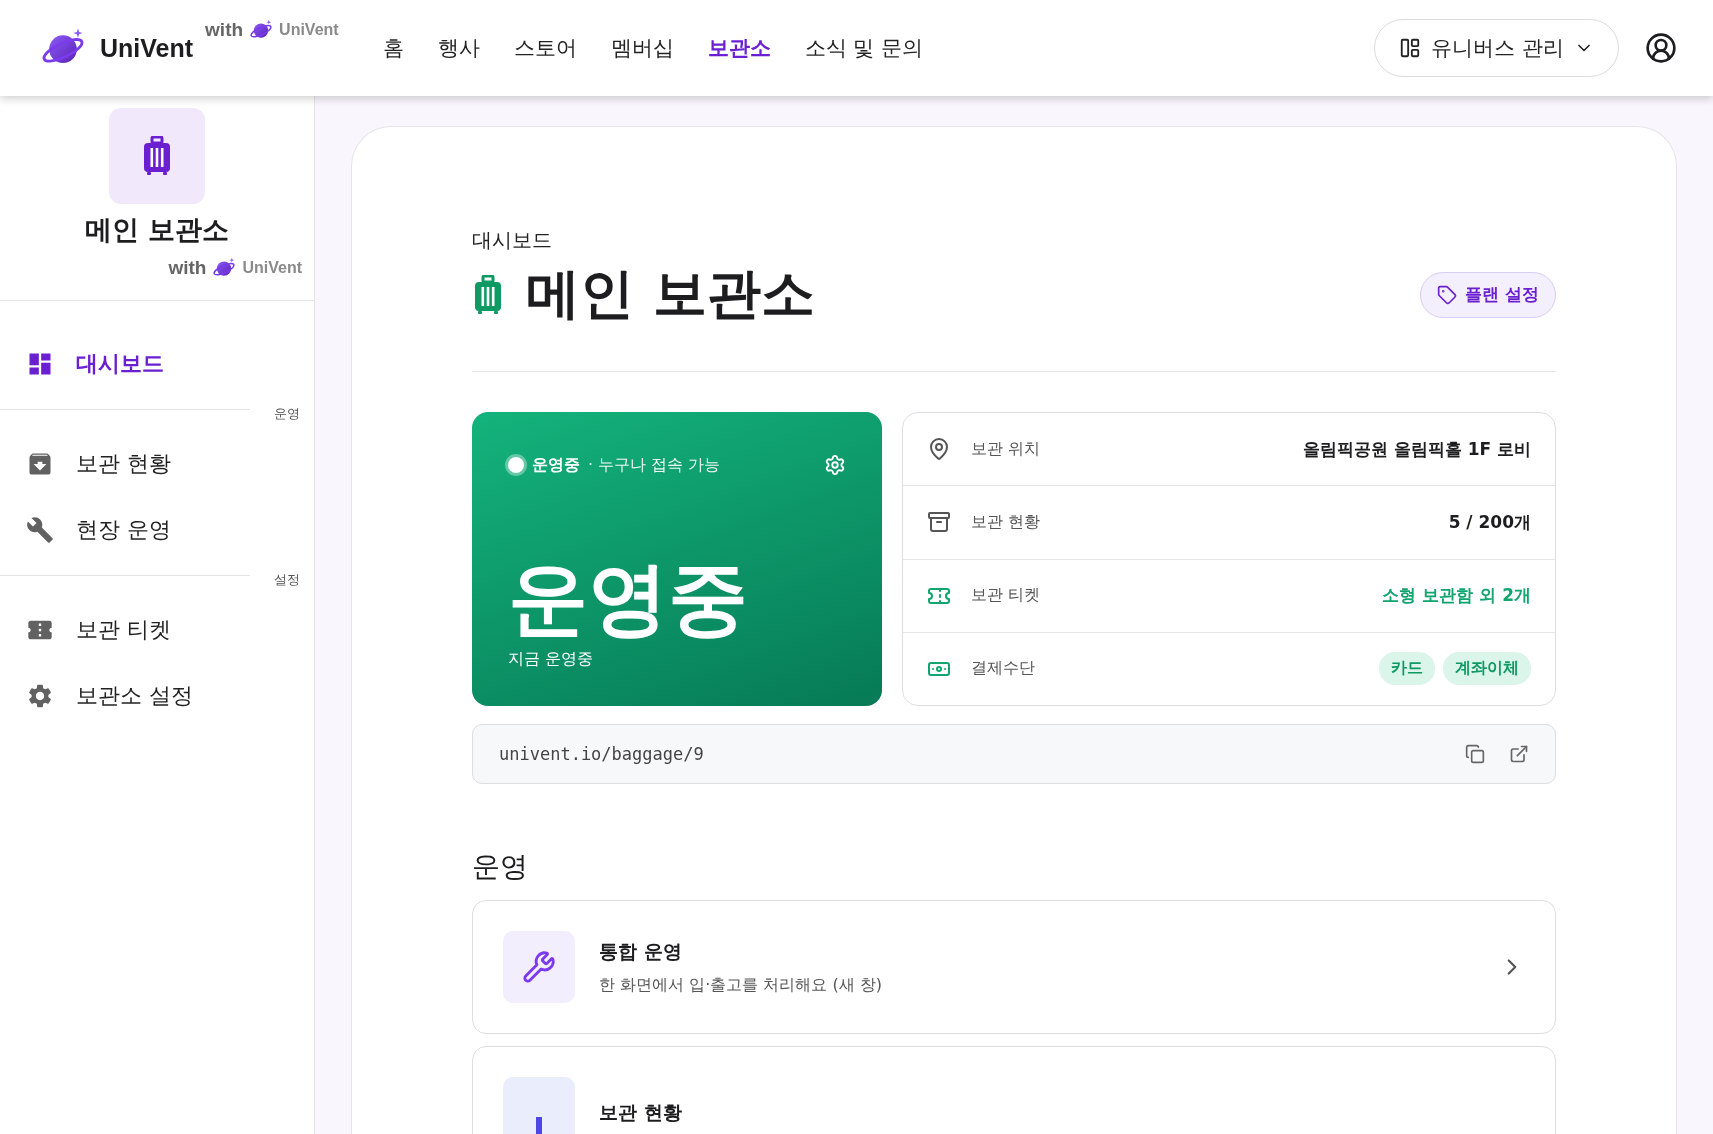  Describe the element at coordinates (1006, 596) in the screenshot. I see `info-label: 보관 티켓` at that location.